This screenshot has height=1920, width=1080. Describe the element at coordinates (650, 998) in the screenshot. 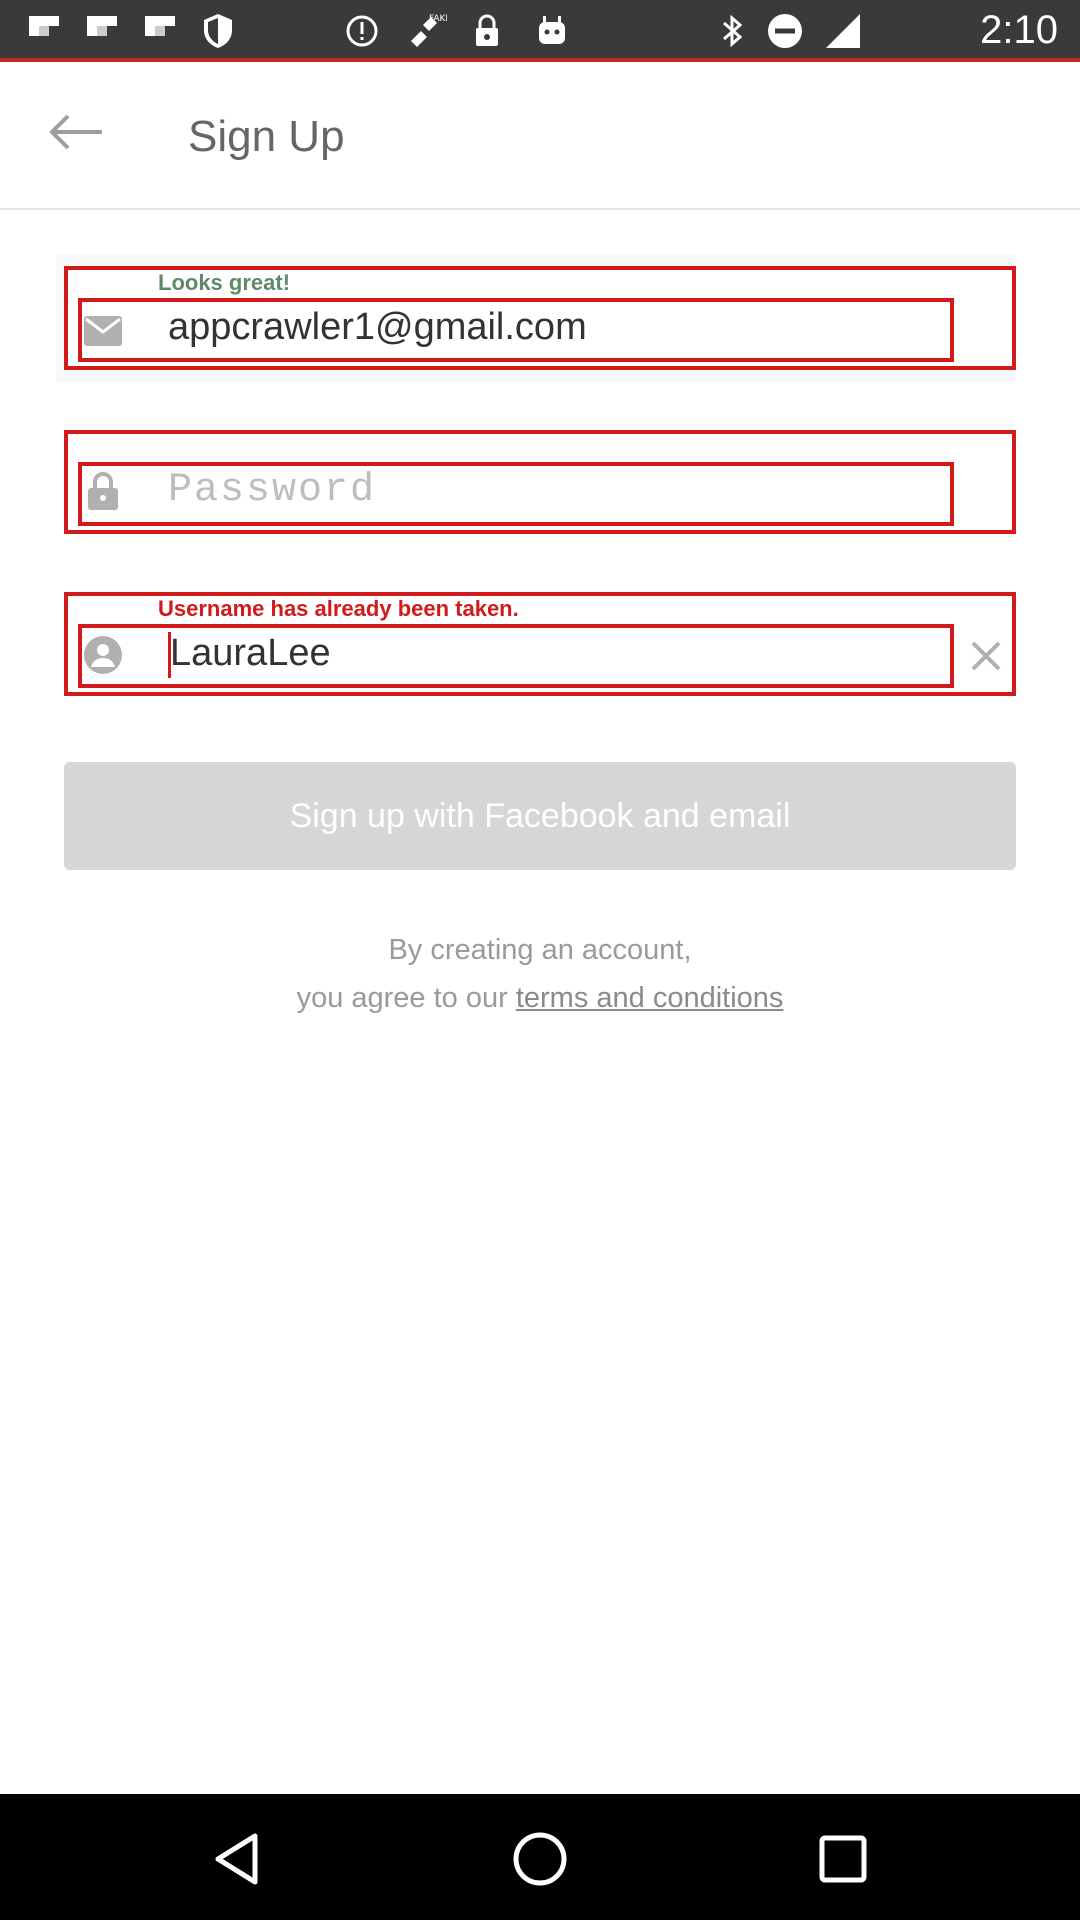

I see `terms-and-conditions-link: terms and conditions` at that location.